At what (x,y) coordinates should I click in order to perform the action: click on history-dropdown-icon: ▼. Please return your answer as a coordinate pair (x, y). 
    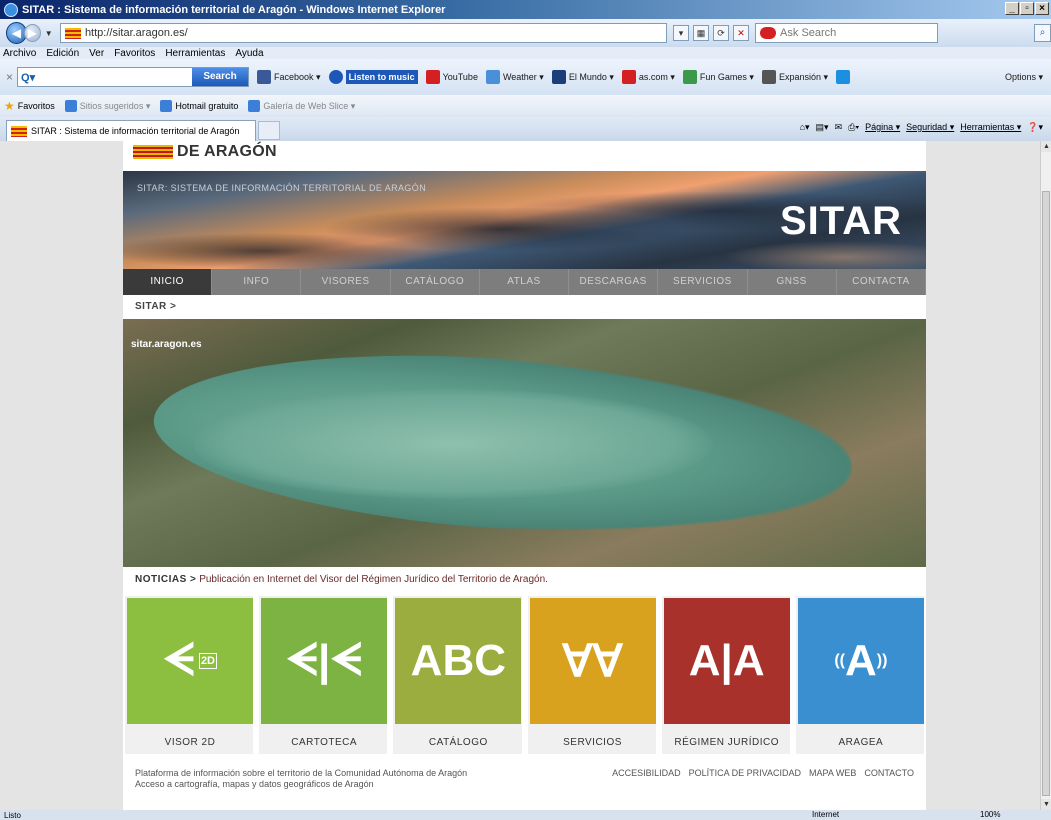
    Looking at the image, I should click on (50, 33).